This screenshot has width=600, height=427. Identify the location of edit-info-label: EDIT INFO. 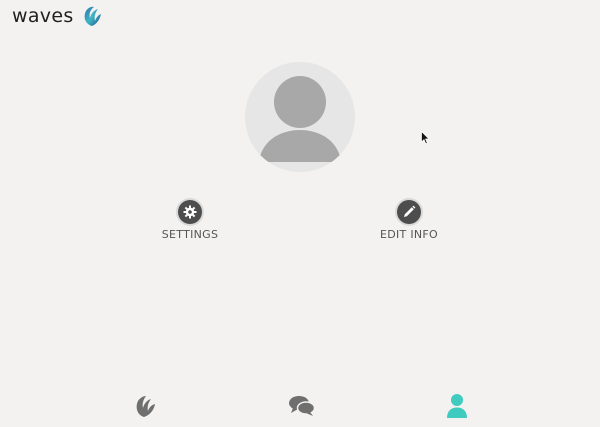
(409, 234).